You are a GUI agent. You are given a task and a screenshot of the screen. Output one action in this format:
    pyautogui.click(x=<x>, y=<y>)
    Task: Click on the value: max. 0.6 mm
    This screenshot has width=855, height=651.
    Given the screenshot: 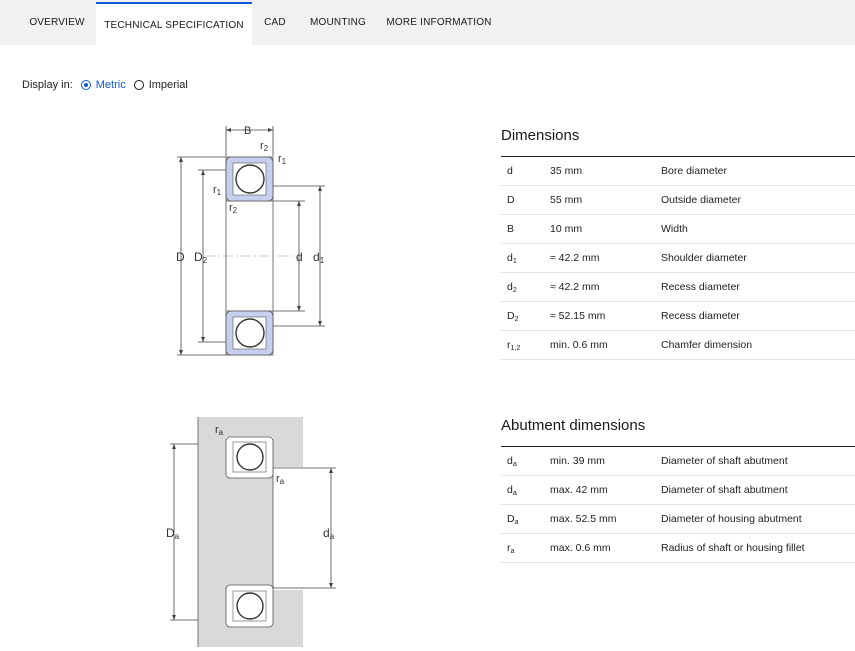 What is the action you would take?
    pyautogui.click(x=580, y=548)
    